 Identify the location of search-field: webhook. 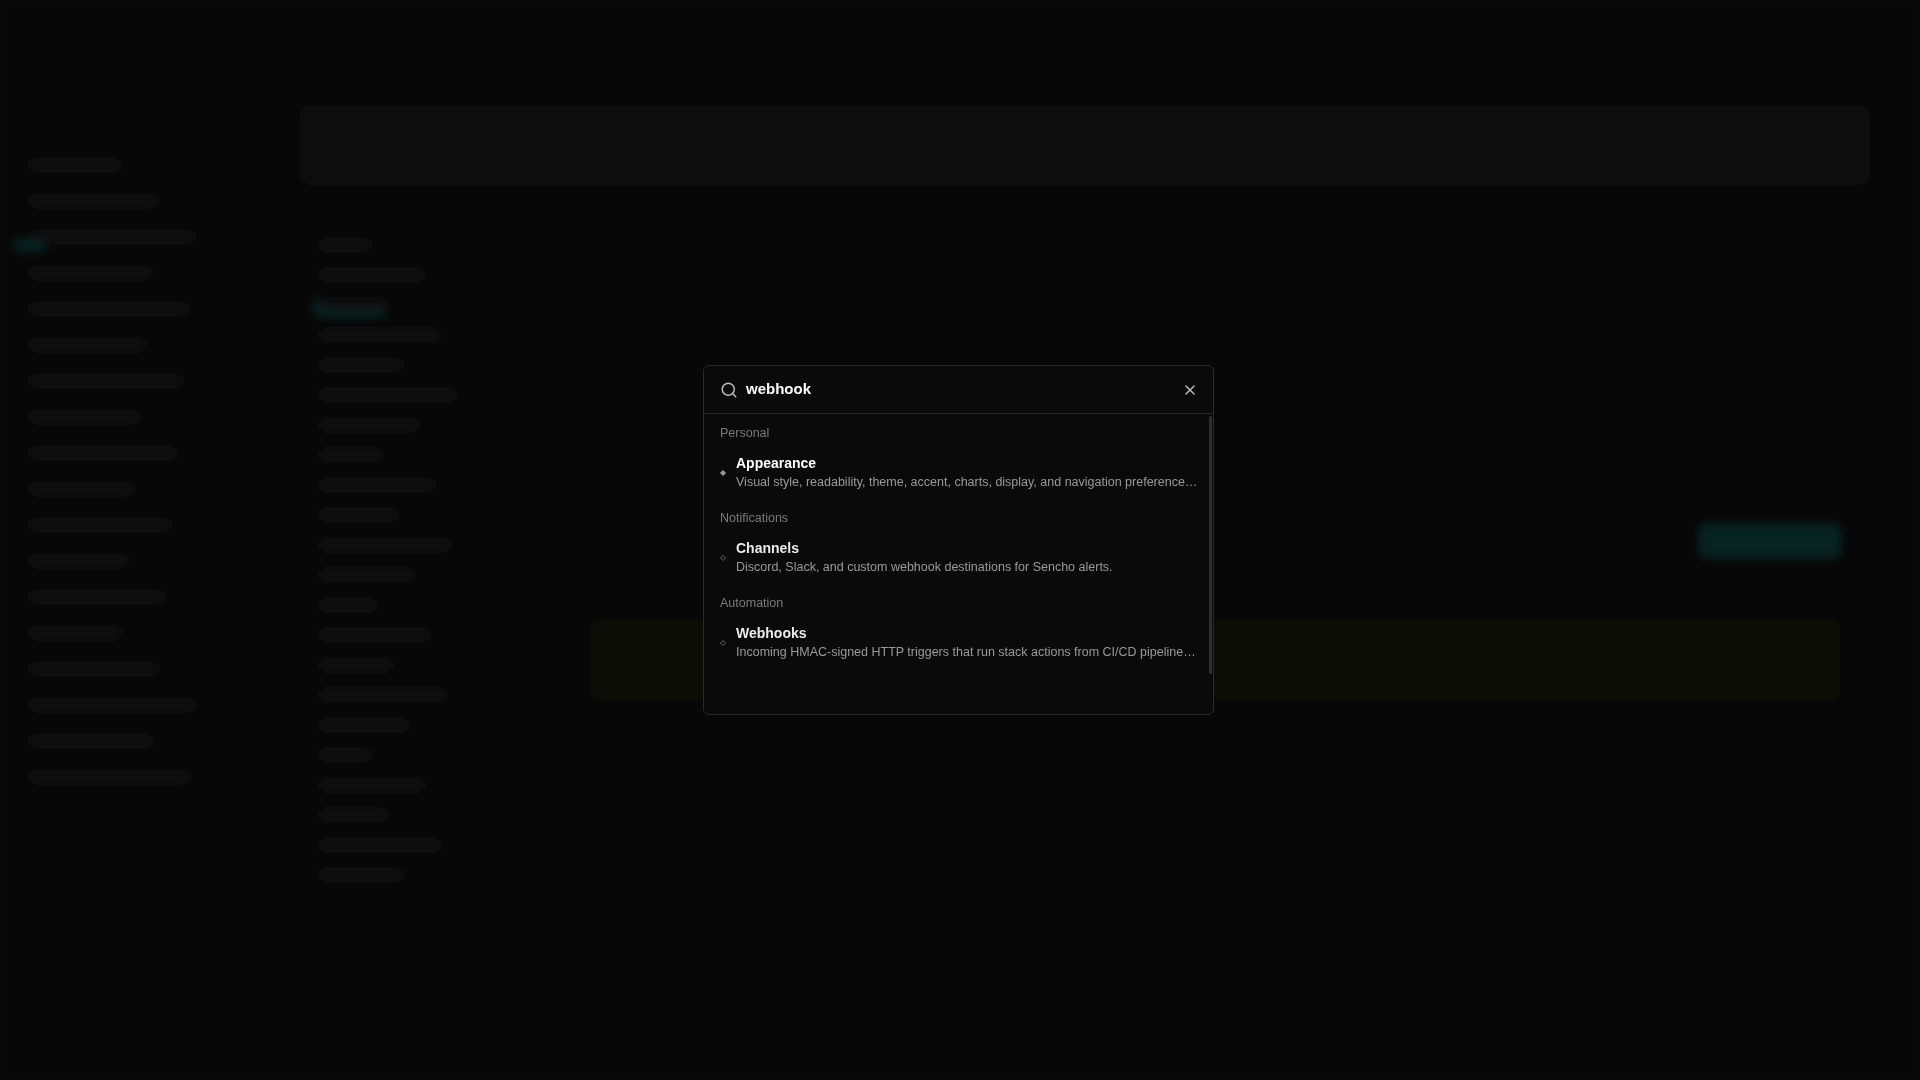
(960, 389).